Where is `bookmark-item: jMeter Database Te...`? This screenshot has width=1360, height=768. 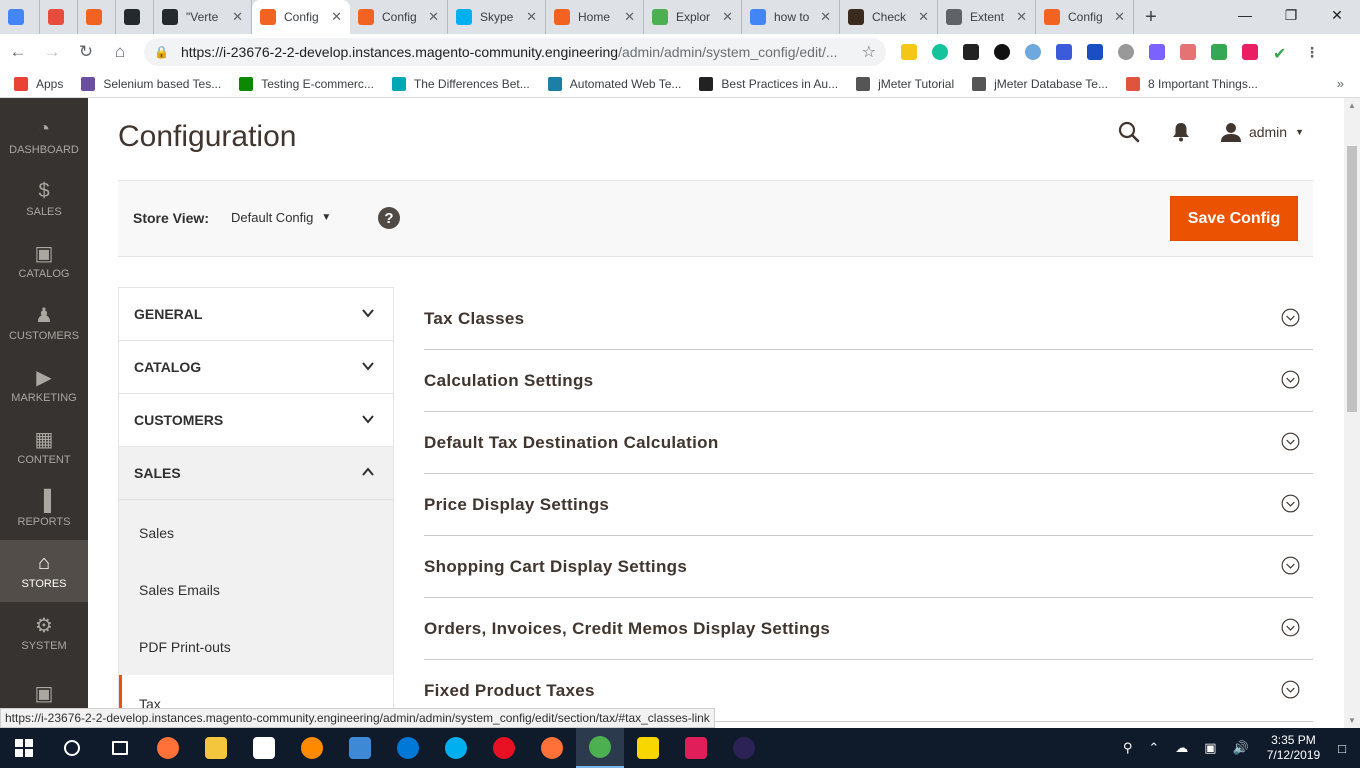 bookmark-item: jMeter Database Te... is located at coordinates (1040, 83).